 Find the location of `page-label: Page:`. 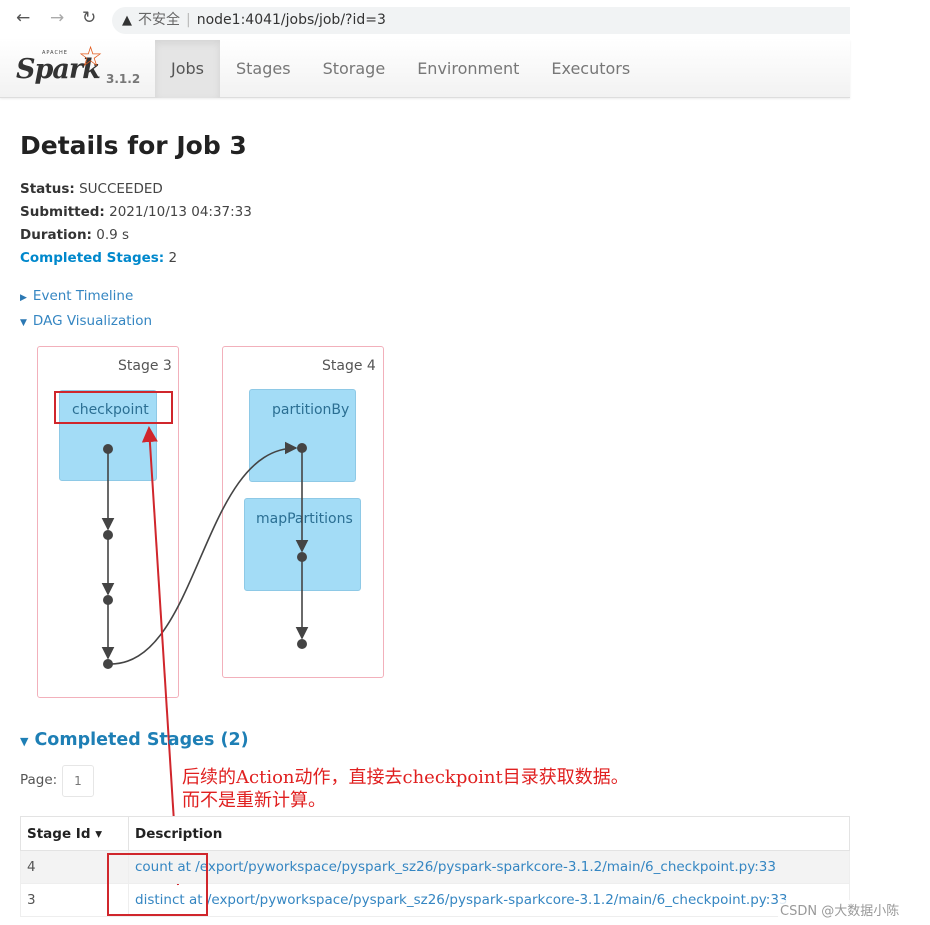

page-label: Page: is located at coordinates (39, 780).